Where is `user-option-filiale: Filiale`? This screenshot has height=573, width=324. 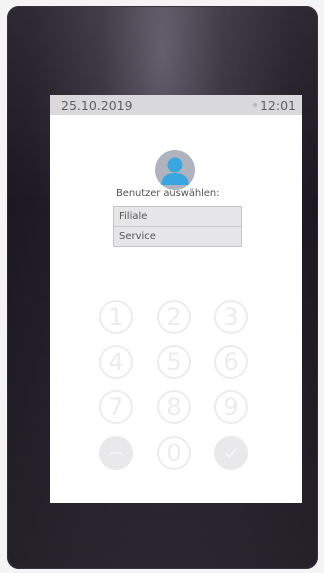
user-option-filiale: Filiale is located at coordinates (177, 217).